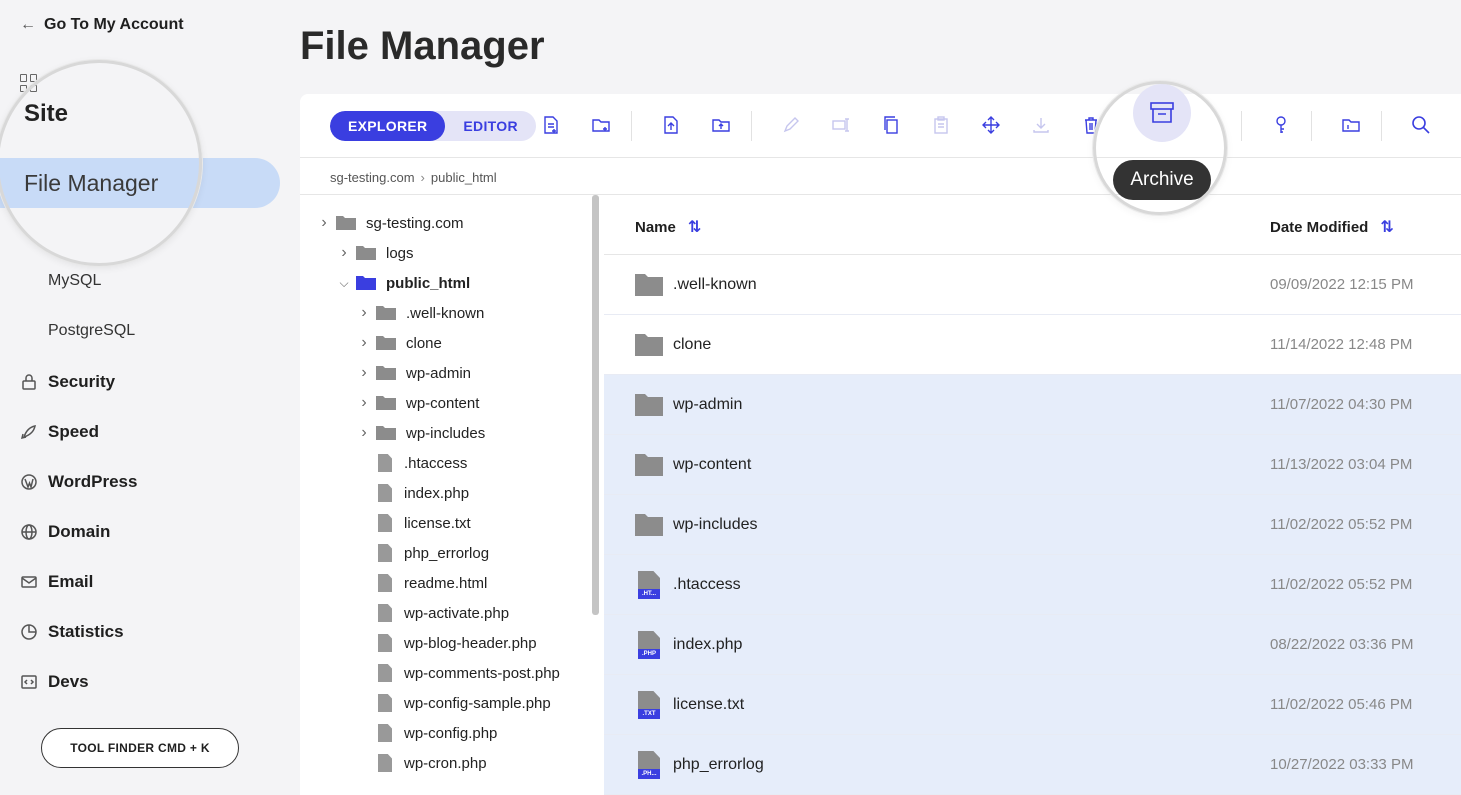 Image resolution: width=1461 pixels, height=795 pixels. I want to click on upload-file-icon, so click(671, 125).